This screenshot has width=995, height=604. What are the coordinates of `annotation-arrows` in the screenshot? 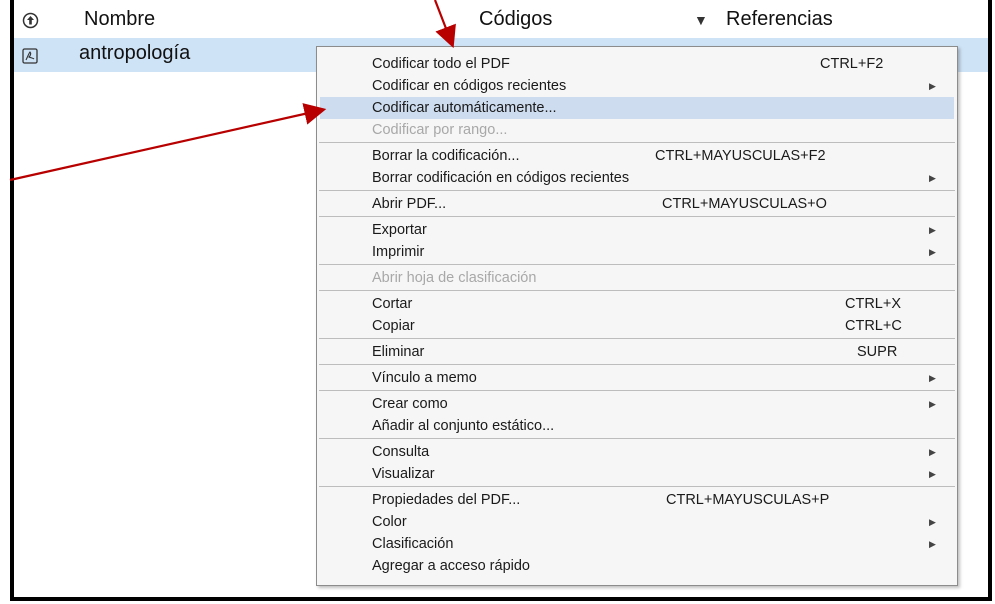 It's located at (232, 91).